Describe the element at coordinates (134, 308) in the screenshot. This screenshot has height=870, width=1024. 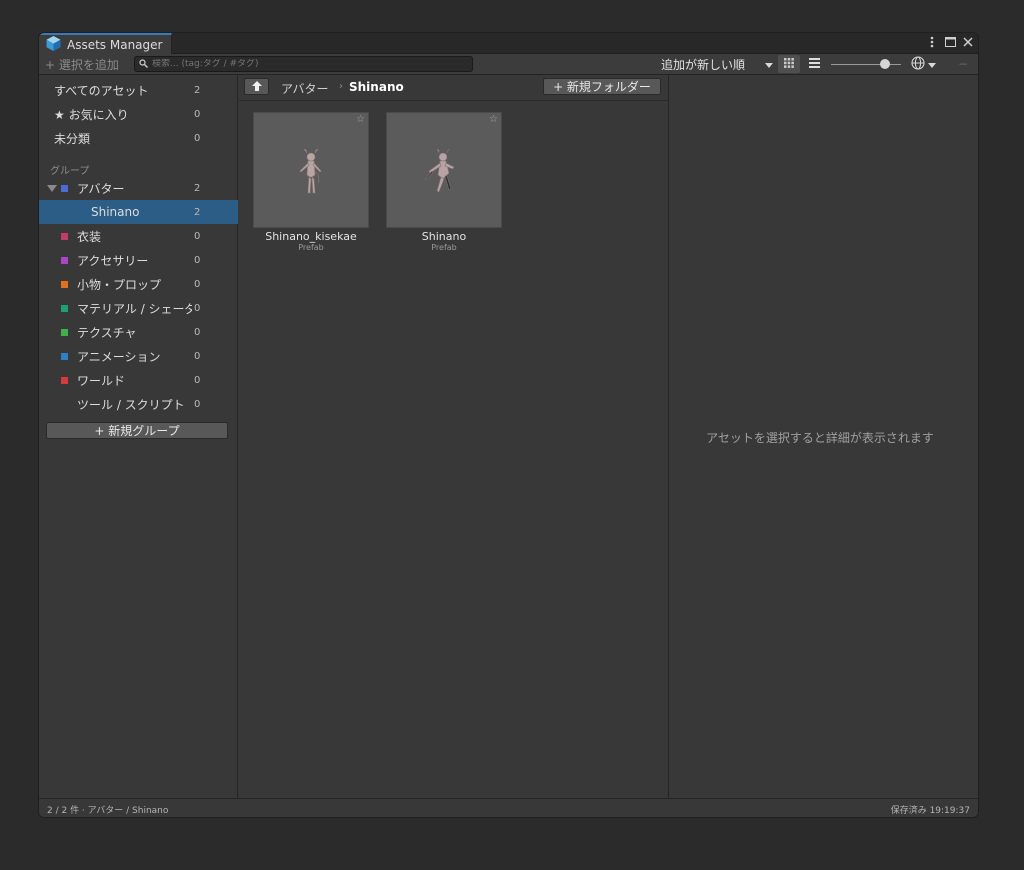
I see `sidebar-item-label: マテリアル / シェーダ` at that location.